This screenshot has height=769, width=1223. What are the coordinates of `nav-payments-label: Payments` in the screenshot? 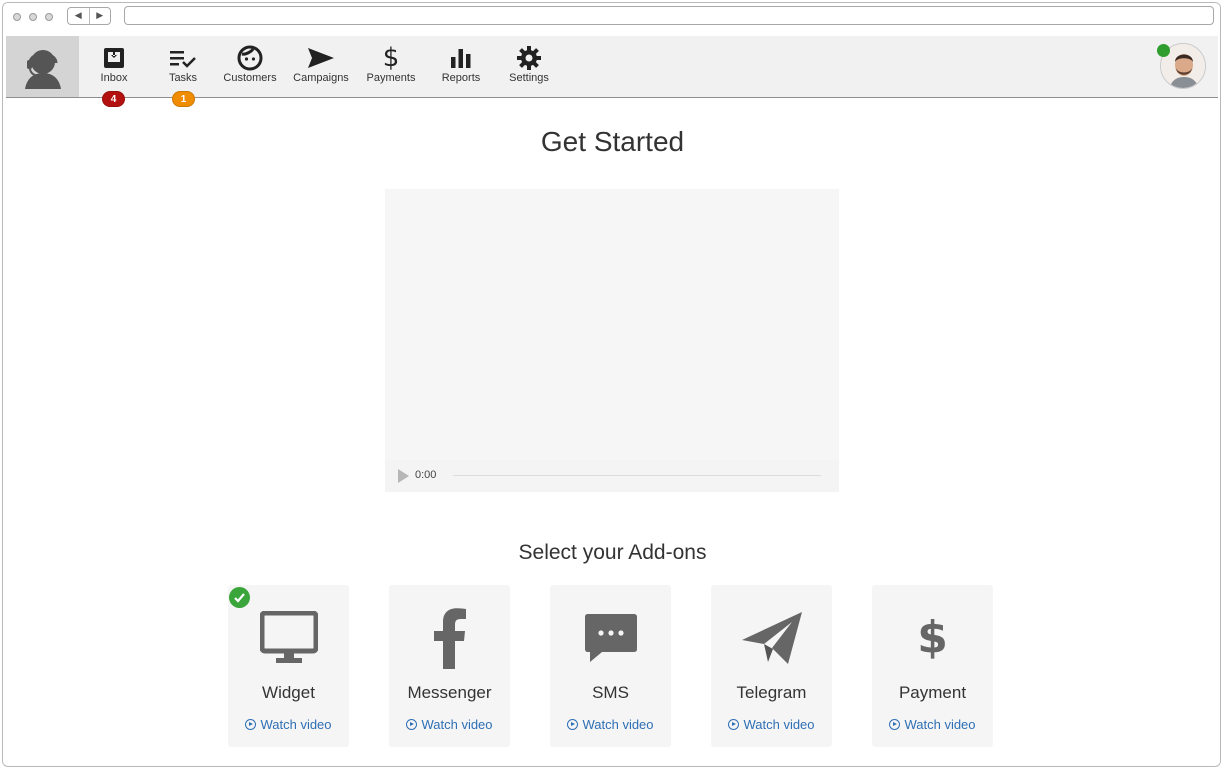 It's located at (391, 78).